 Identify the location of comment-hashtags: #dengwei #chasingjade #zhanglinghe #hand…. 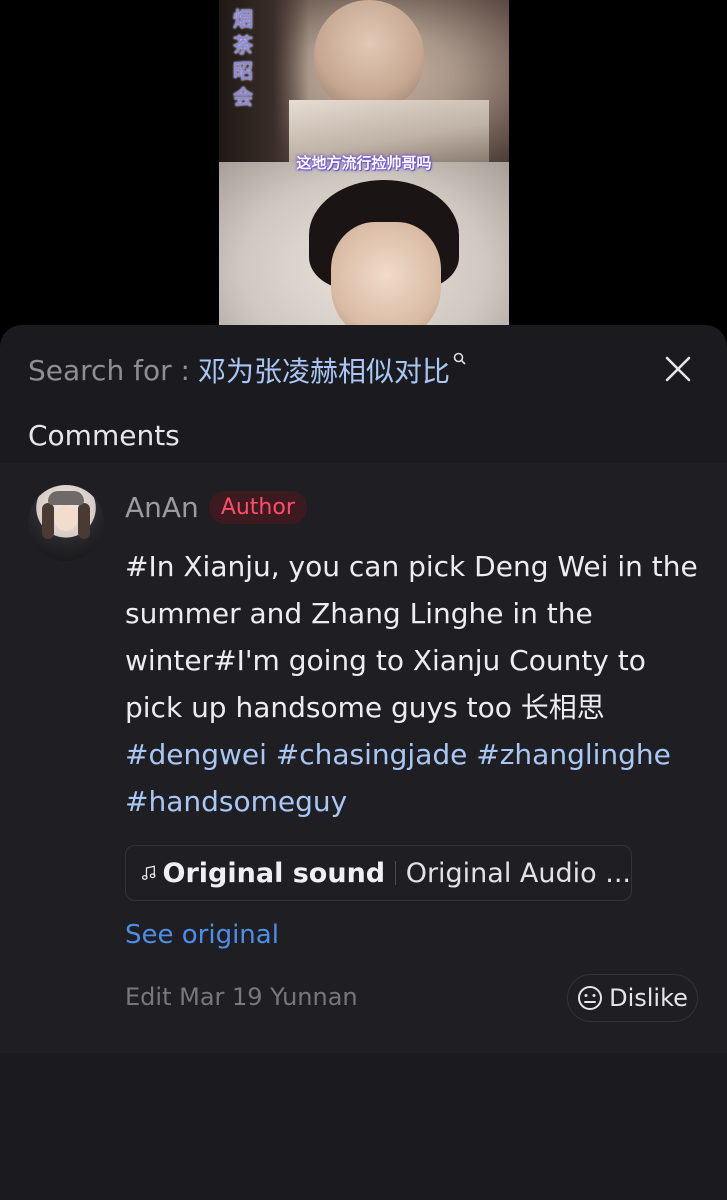
(398, 778).